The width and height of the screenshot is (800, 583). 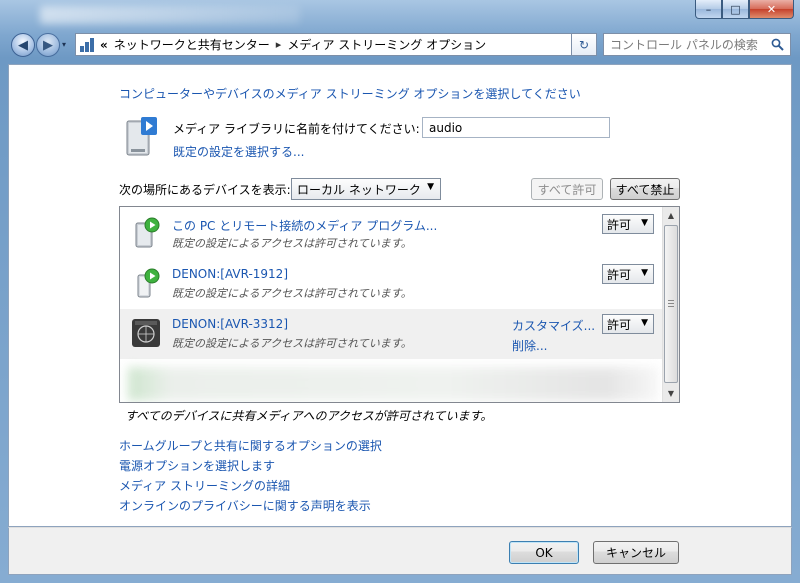 What do you see at coordinates (671, 215) in the screenshot?
I see `scroll-up-arrow-icon: ▲` at bounding box center [671, 215].